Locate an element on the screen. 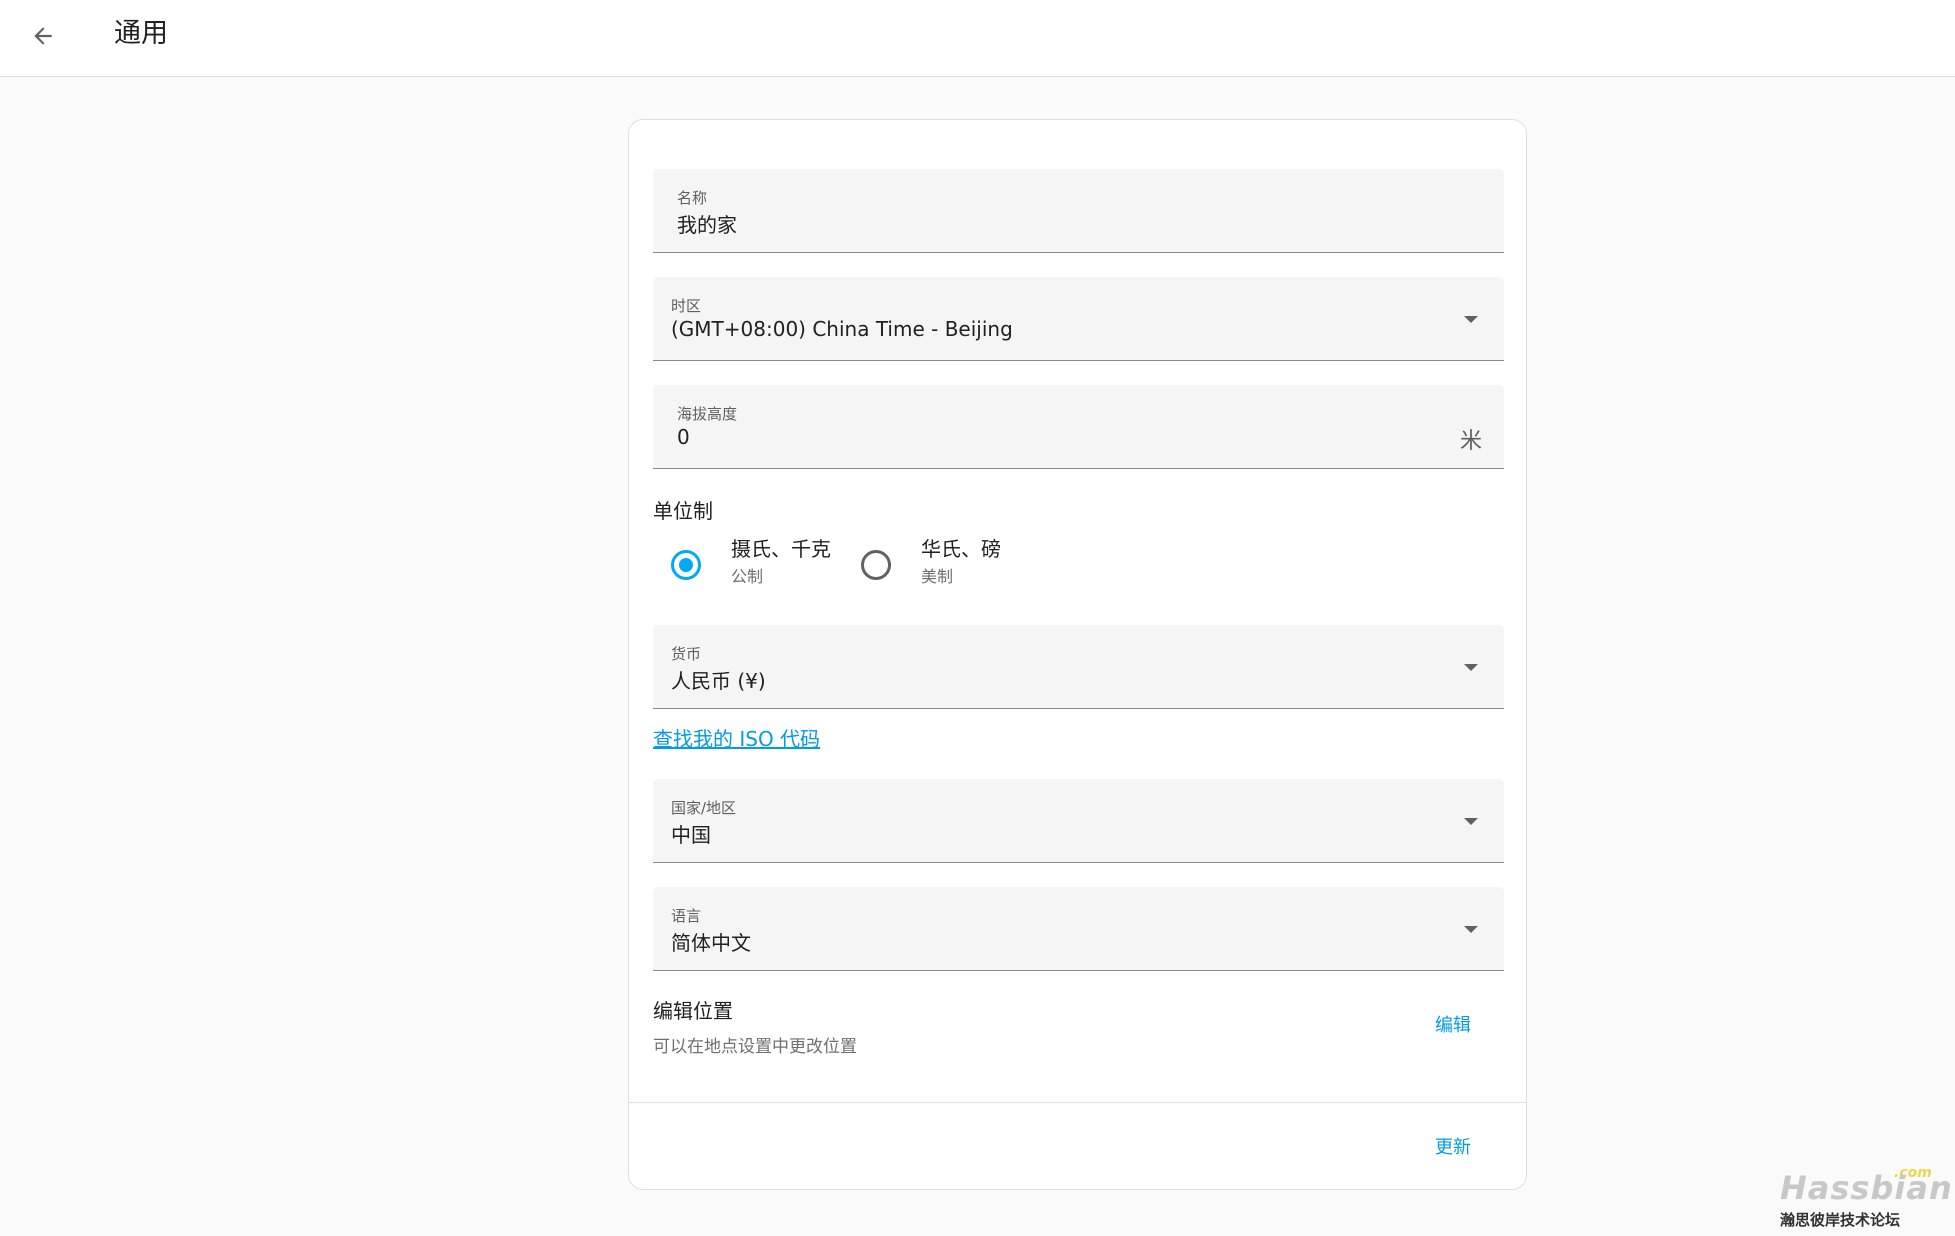 The width and height of the screenshot is (1955, 1236). edit-location-button: 编辑 is located at coordinates (1453, 1024).